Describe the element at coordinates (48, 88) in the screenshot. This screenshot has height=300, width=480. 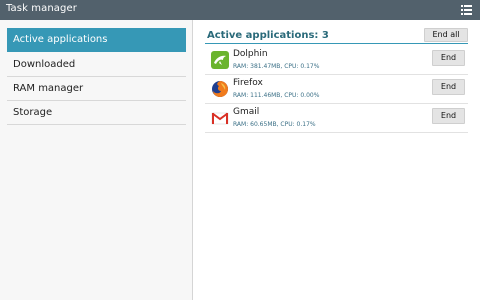
I see `sidebar-item-label: RAM manager` at that location.